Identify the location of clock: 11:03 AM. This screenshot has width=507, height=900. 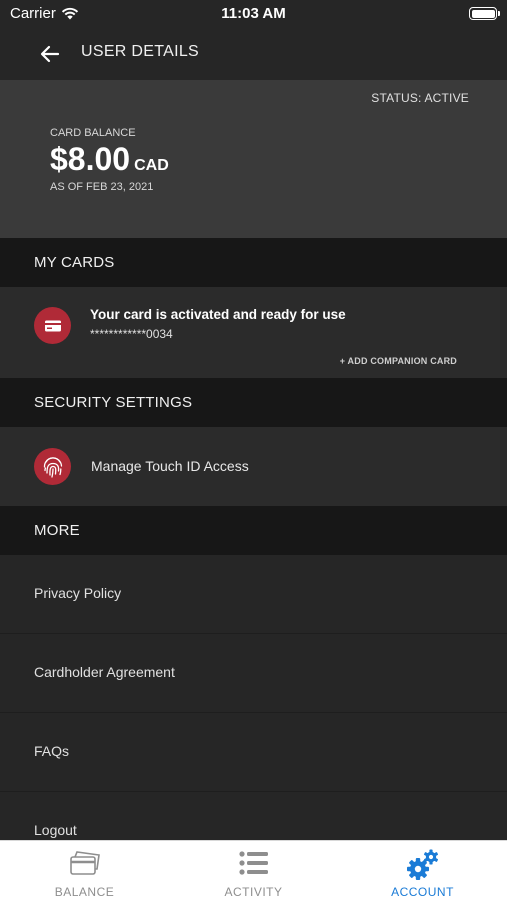
(253, 13).